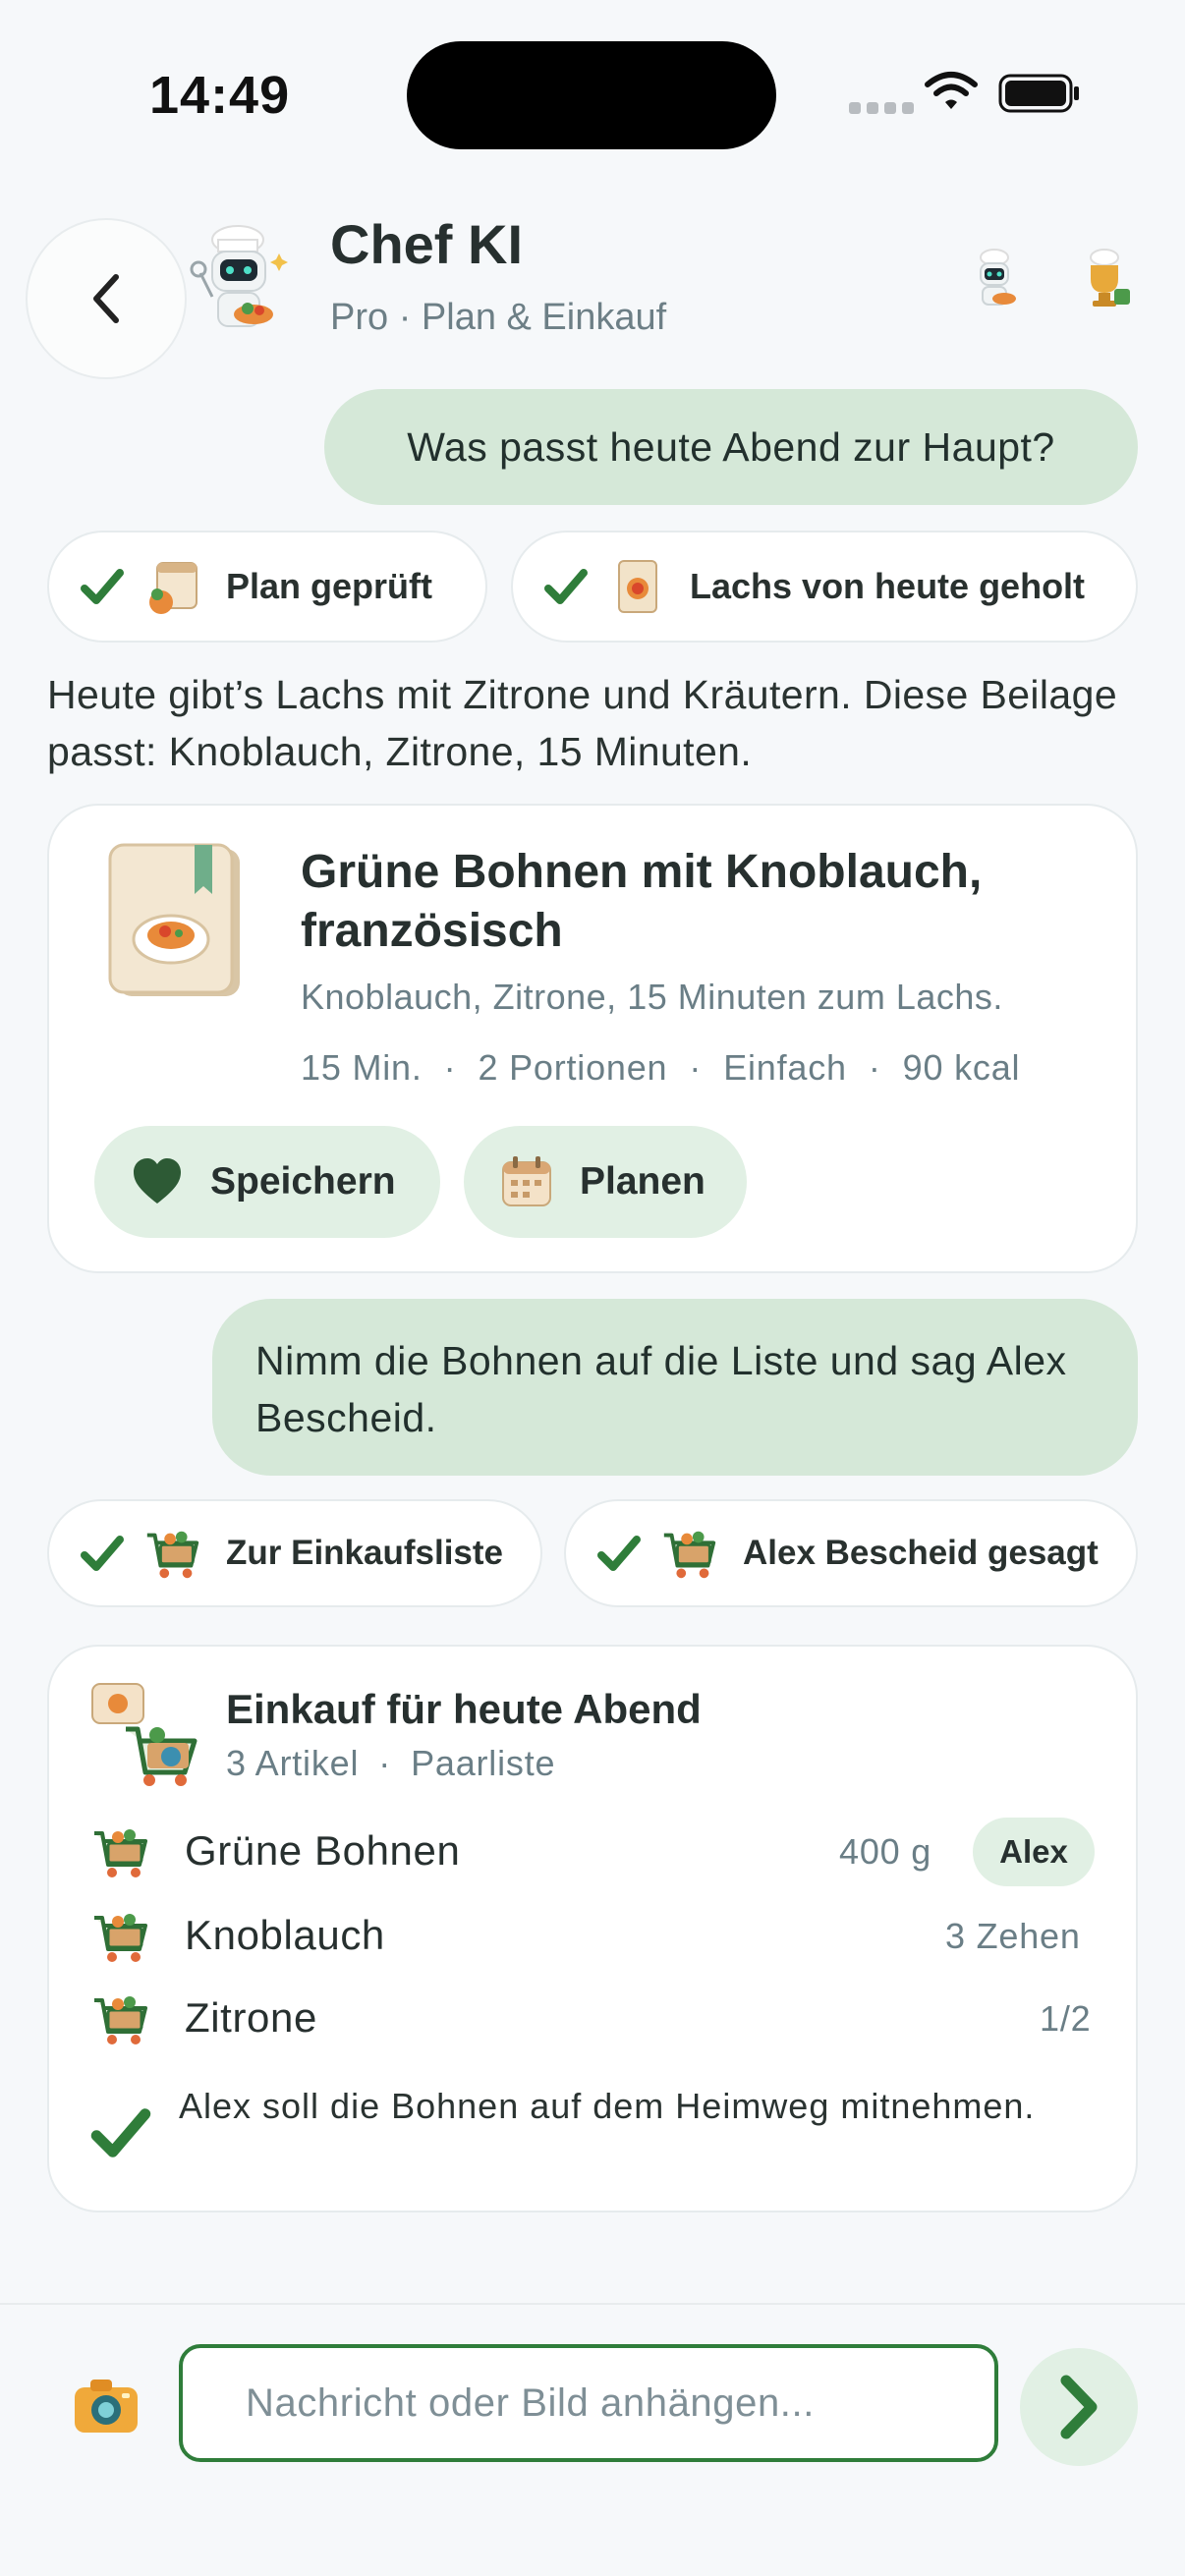 This screenshot has width=1185, height=2576. Describe the element at coordinates (592, 2304) in the screenshot. I see `divider` at that location.